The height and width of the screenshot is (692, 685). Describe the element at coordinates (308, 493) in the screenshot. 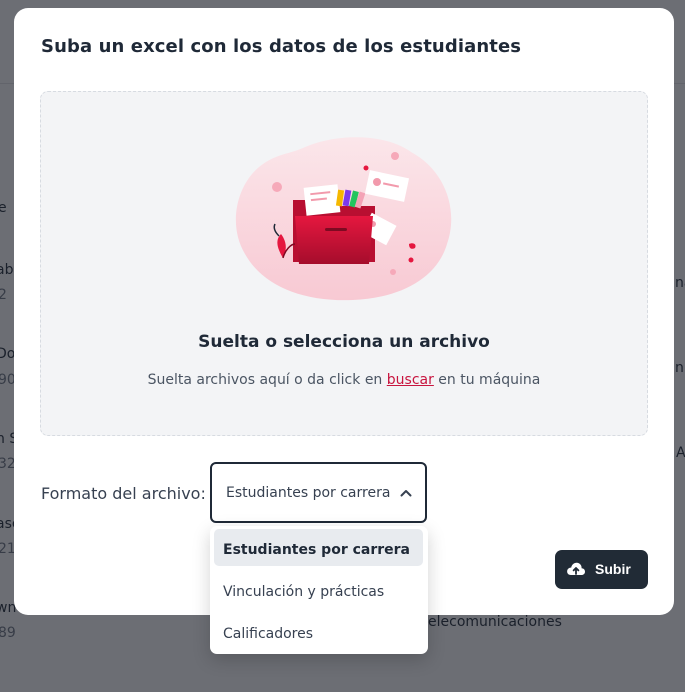

I see `file-format-selected-value: Estudiantes por carrera` at that location.